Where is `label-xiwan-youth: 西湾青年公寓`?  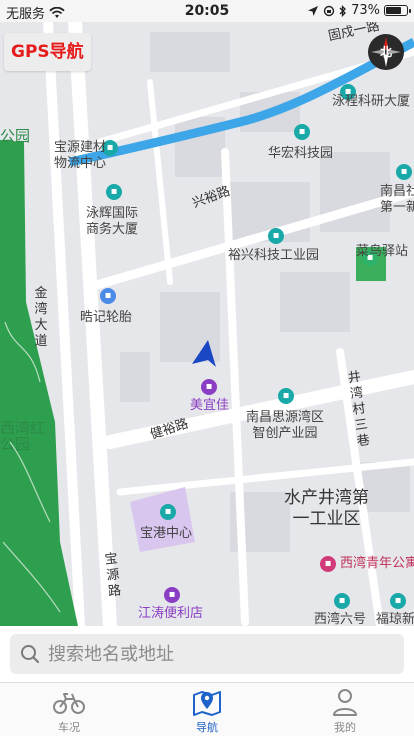 label-xiwan-youth: 西湾青年公寓 is located at coordinates (377, 563).